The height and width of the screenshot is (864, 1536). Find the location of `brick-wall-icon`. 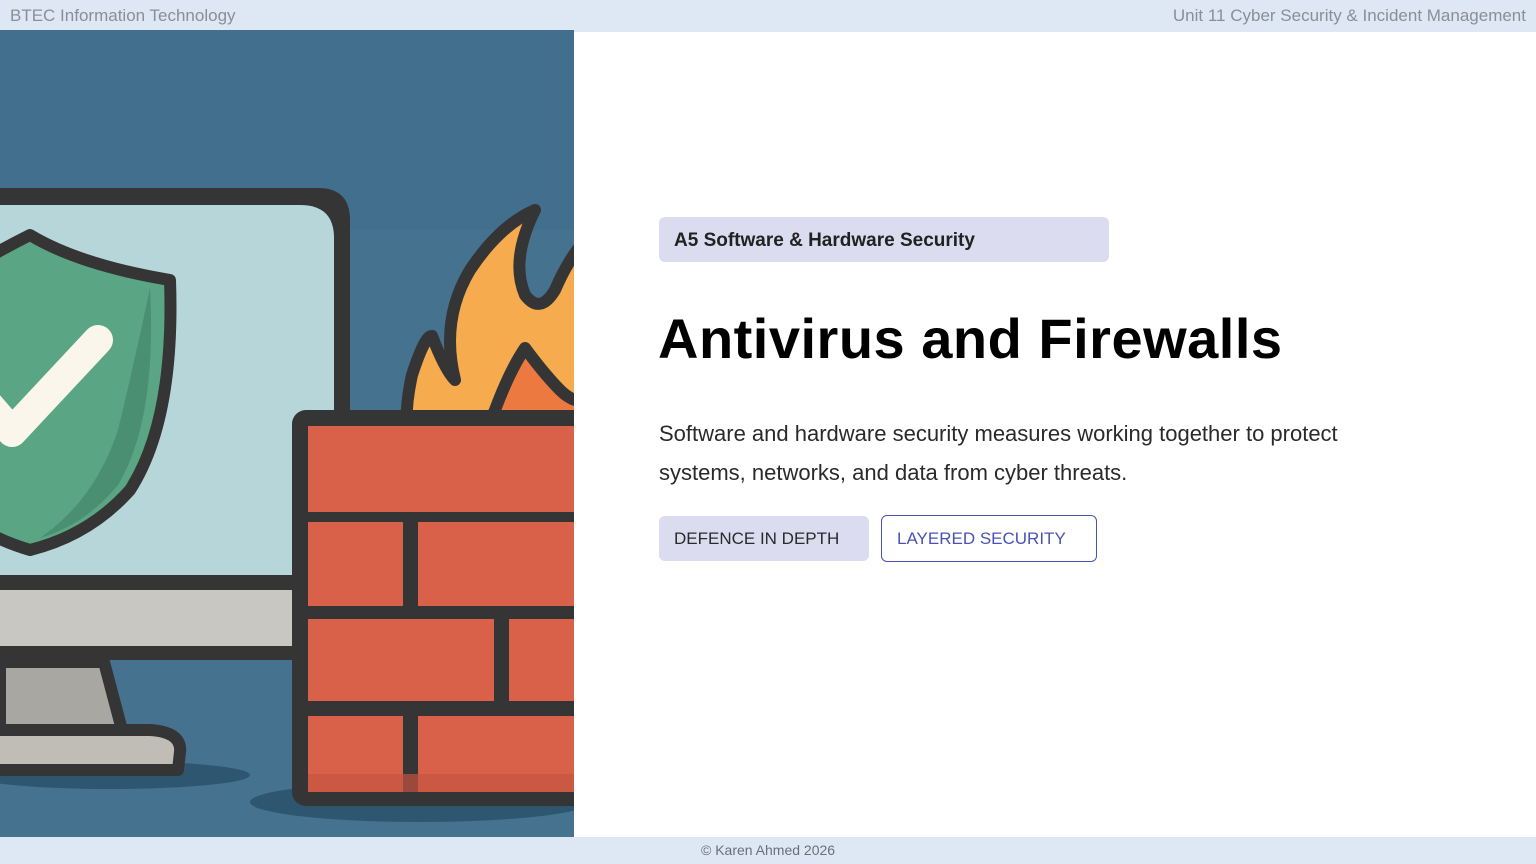

brick-wall-icon is located at coordinates (433, 608).